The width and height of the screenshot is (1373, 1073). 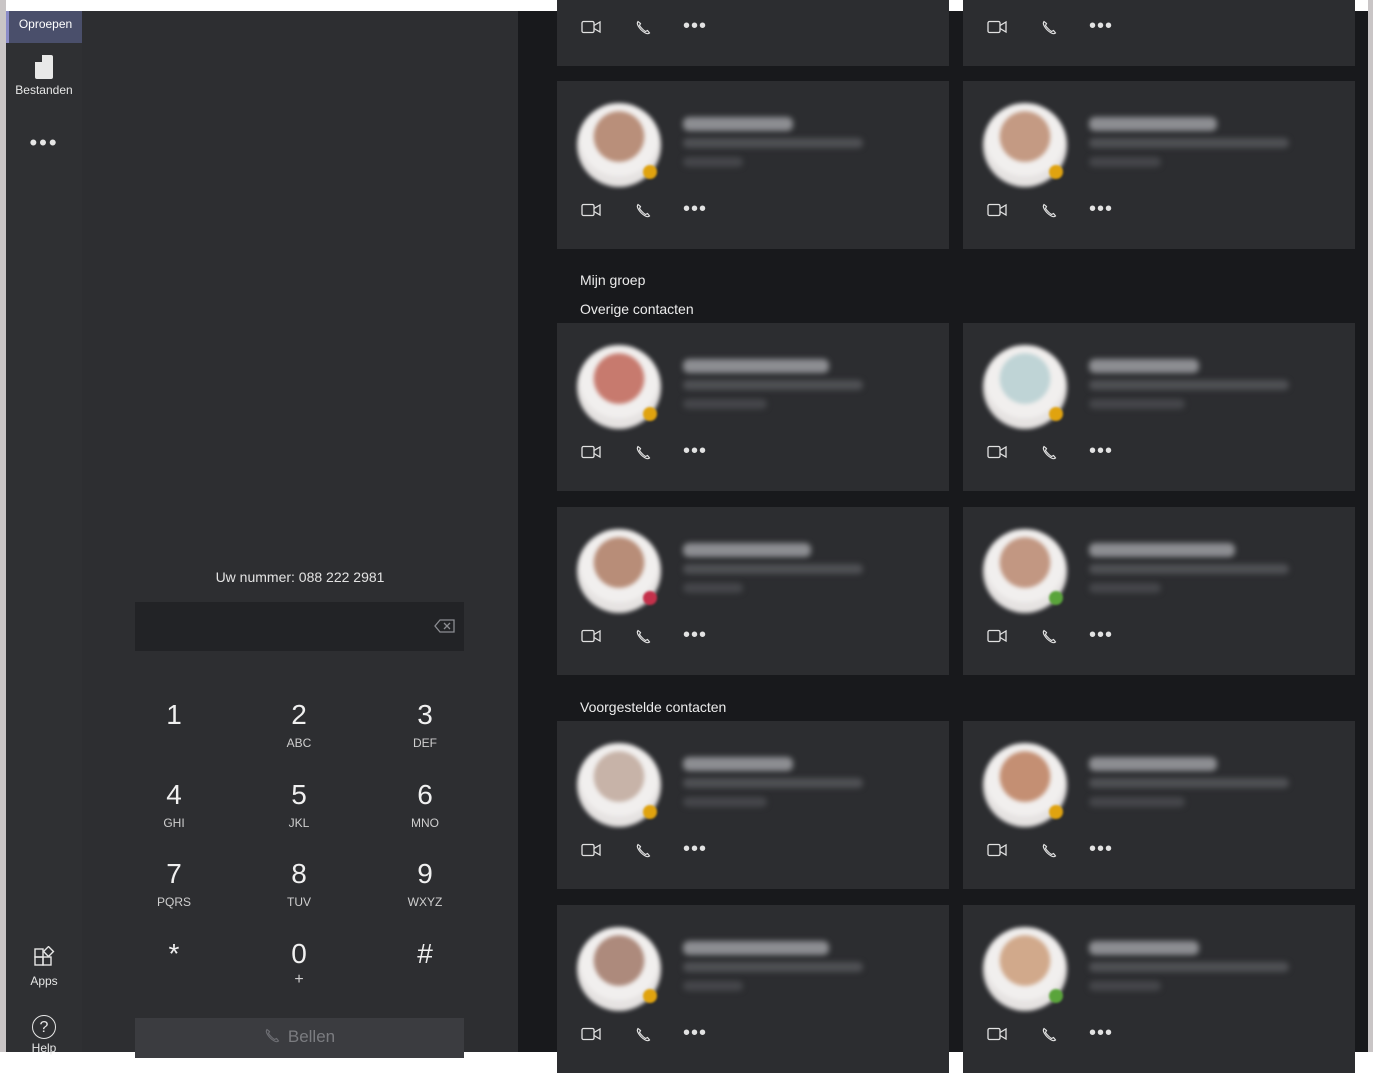 I want to click on dial-key-9: 9 WXYZ, so click(x=425, y=884).